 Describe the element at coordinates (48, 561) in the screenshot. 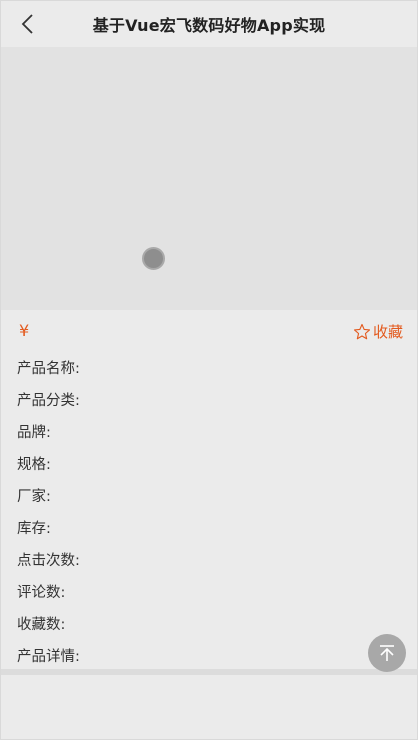

I see `info-click-count: 点击次数:` at that location.